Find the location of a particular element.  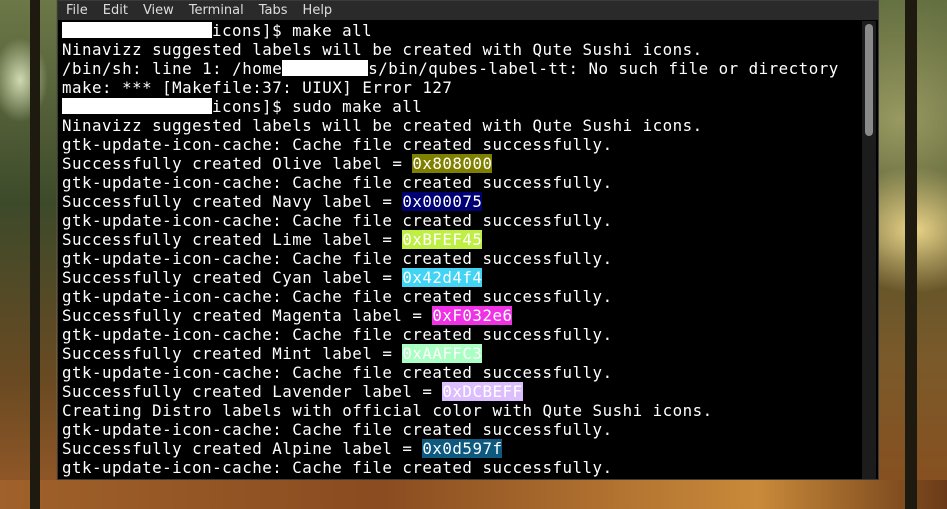

terminal-line: icons]$ make all is located at coordinates (461, 30).